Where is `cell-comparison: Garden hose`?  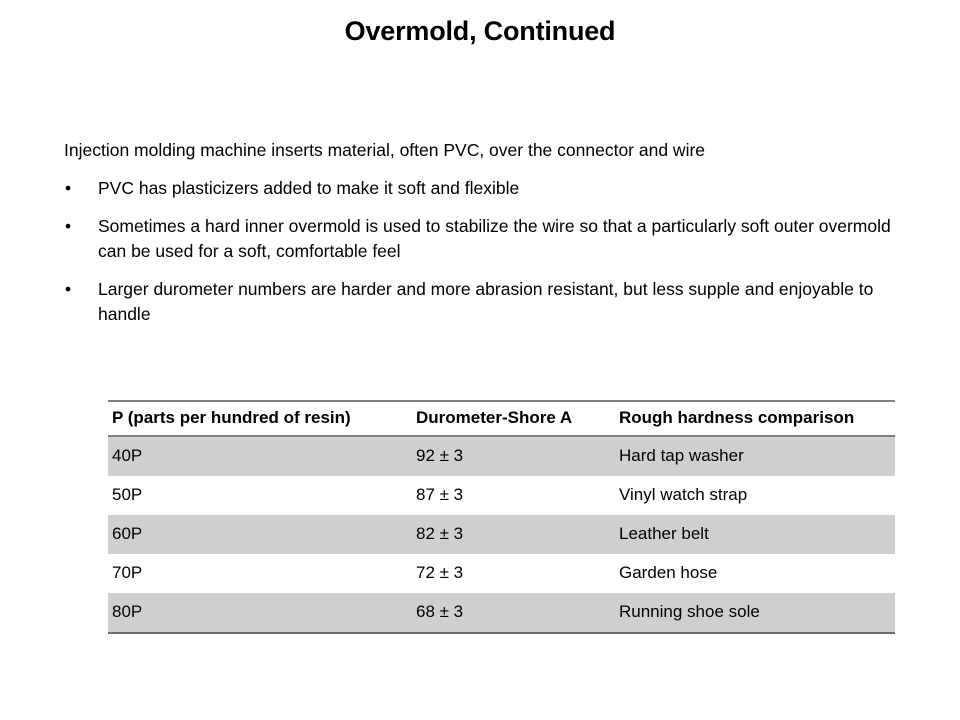 cell-comparison: Garden hose is located at coordinates (755, 573).